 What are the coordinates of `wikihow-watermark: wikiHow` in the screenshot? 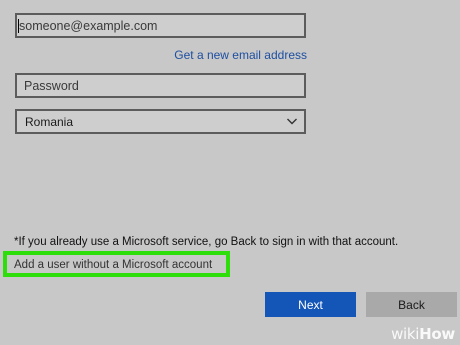 It's located at (423, 334).